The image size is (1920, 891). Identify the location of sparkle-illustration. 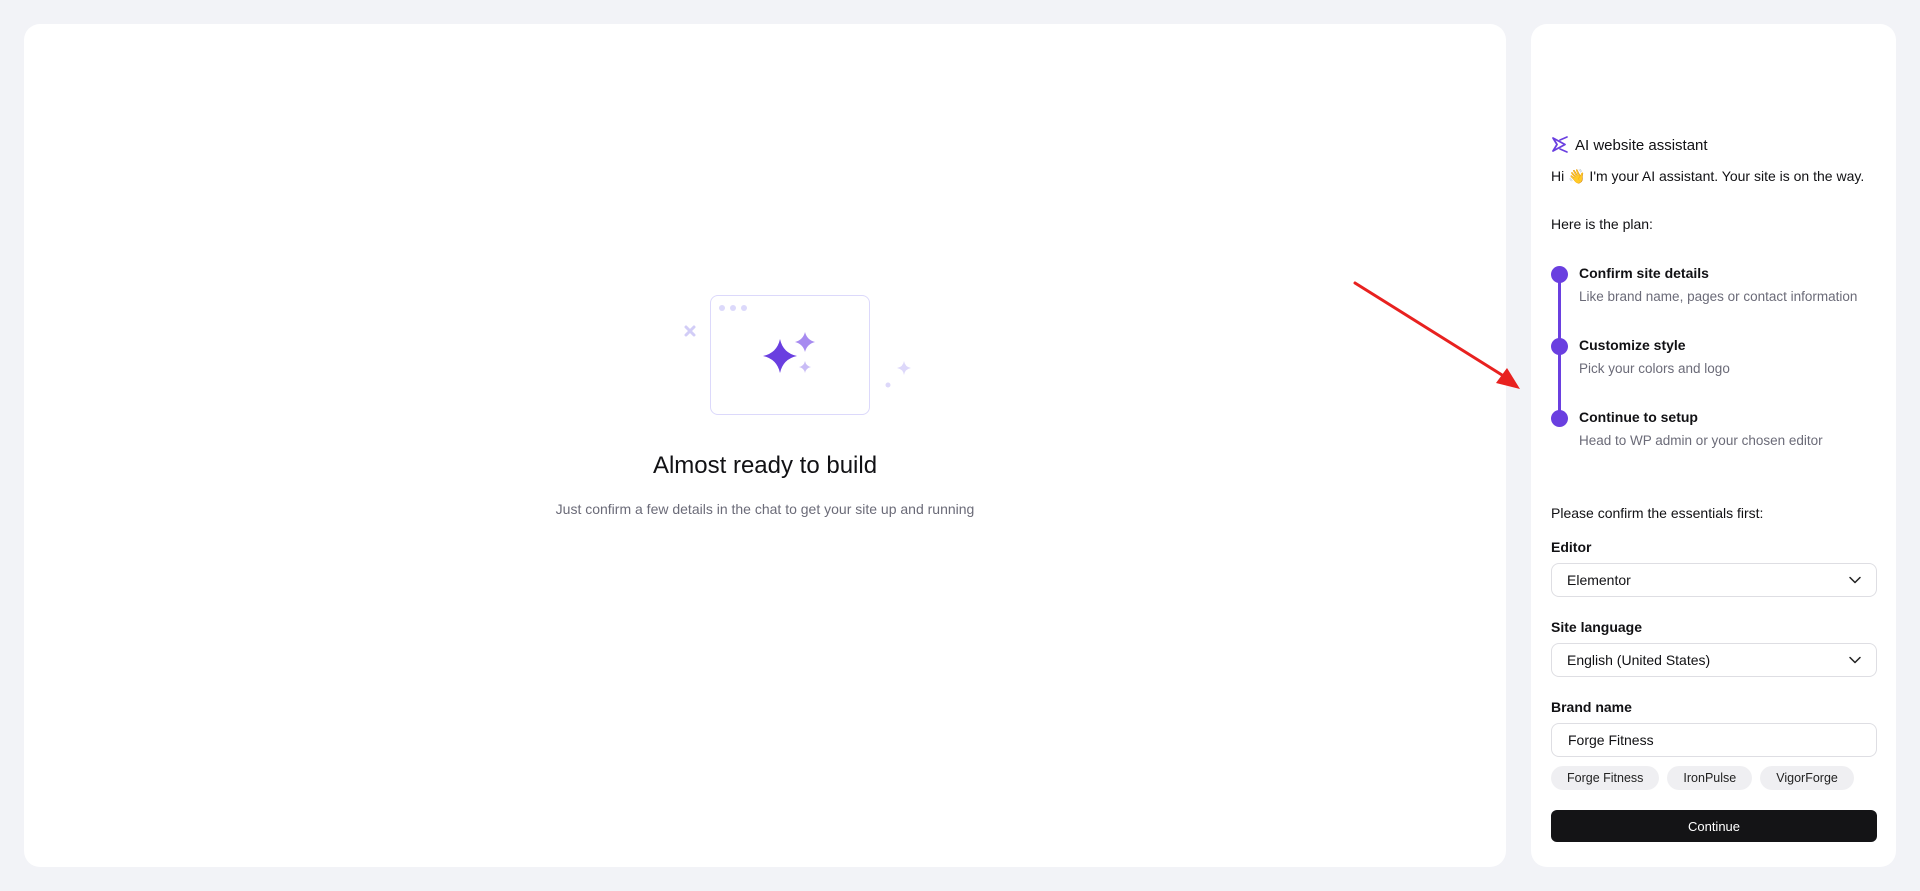
(799, 359).